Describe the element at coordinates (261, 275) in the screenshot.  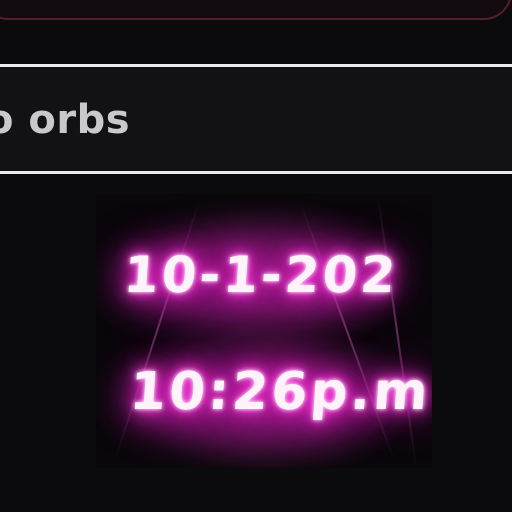
I see `neon-date-text: 10-1-202` at that location.